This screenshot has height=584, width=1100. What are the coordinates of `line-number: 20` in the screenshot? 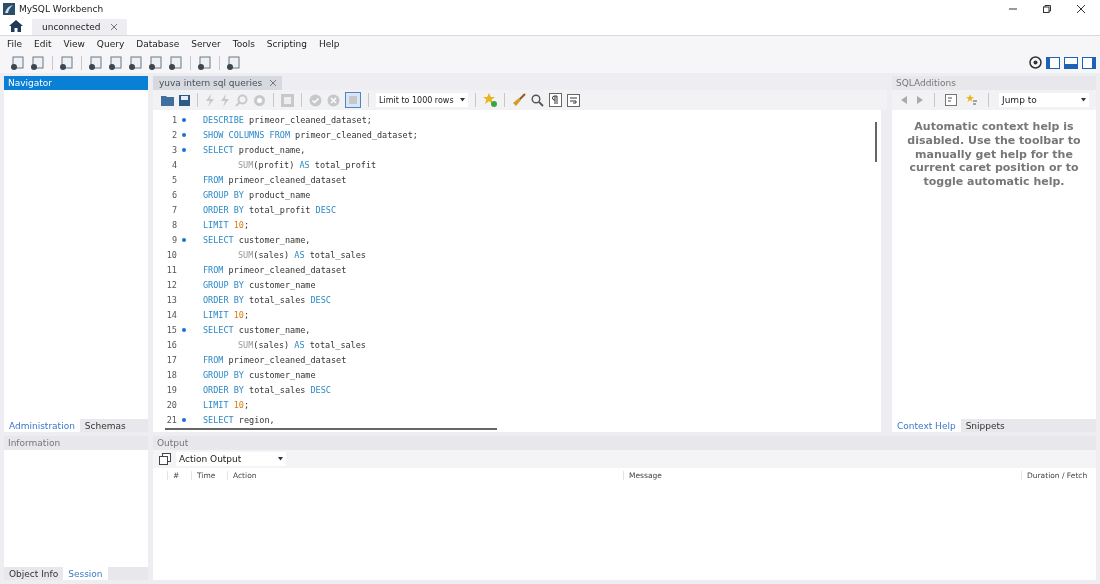 It's located at (171, 404).